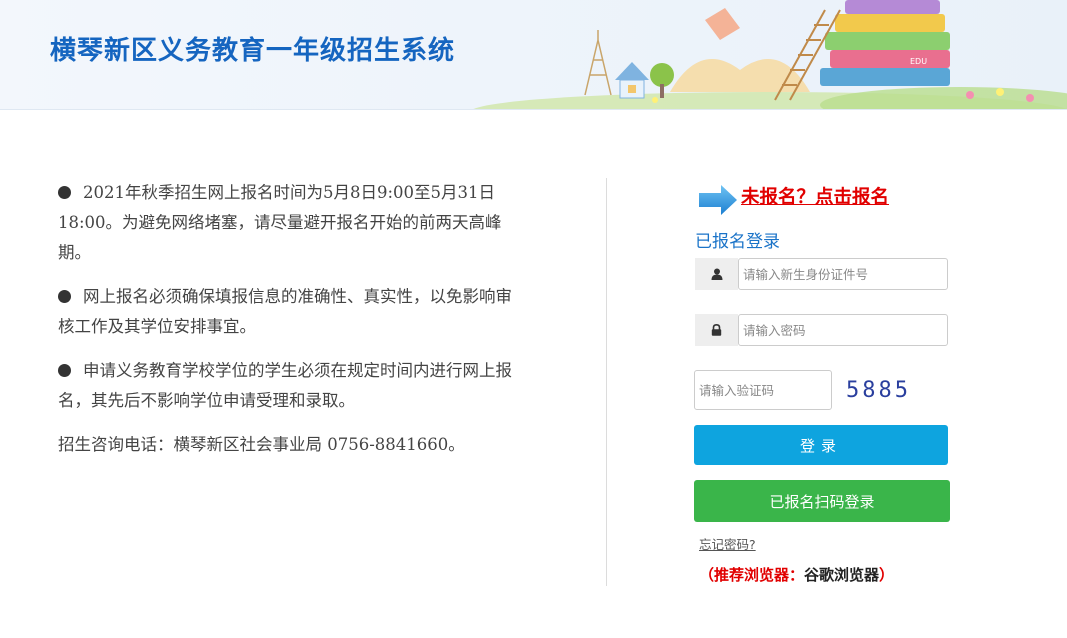  Describe the element at coordinates (918, 61) in the screenshot. I see `banner-edu-text: EDU` at that location.